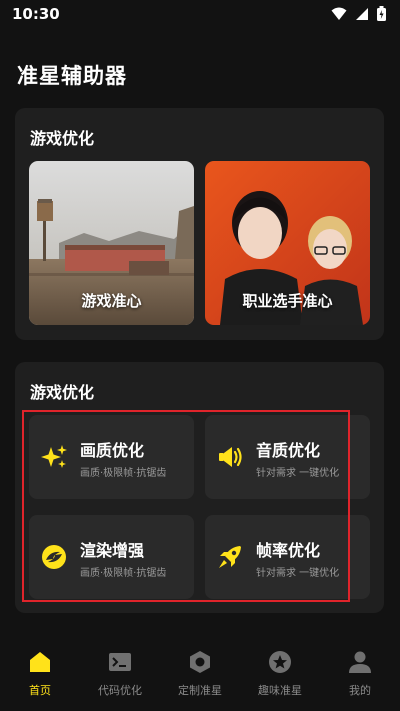 This screenshot has height=711, width=400. I want to click on status-bar: 10:30, so click(200, 14).